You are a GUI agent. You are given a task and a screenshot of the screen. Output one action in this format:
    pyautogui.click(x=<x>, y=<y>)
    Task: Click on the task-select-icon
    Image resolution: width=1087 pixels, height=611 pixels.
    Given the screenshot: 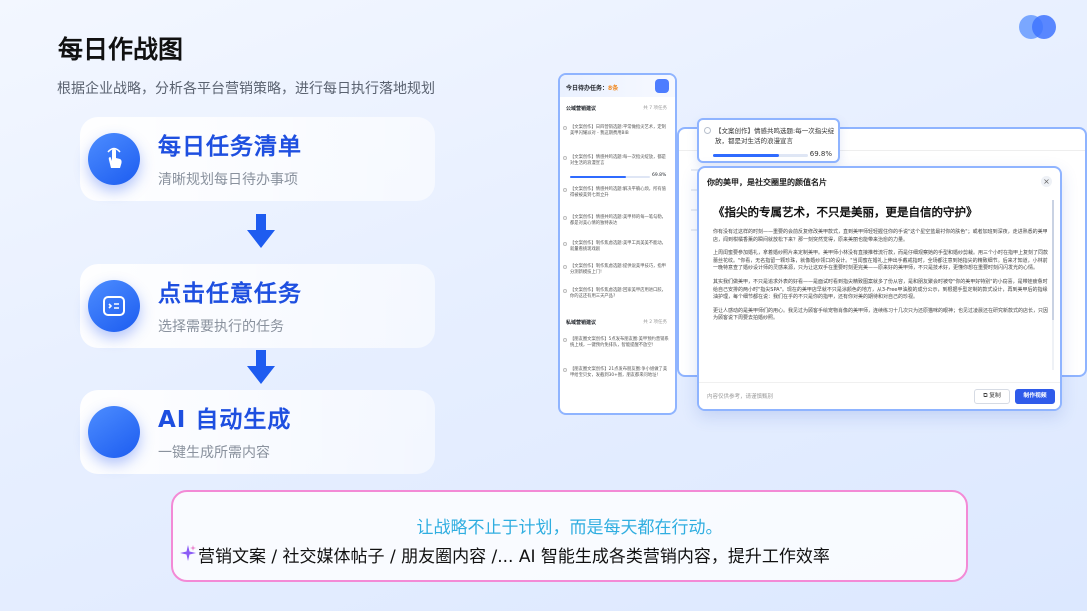 What is the action you would take?
    pyautogui.click(x=114, y=306)
    